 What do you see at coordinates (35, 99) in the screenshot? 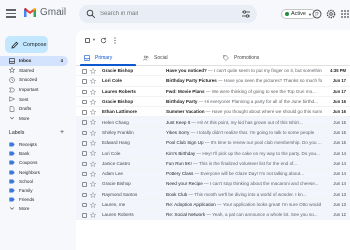
I see `sidebar-item-sent: Sent` at bounding box center [35, 99].